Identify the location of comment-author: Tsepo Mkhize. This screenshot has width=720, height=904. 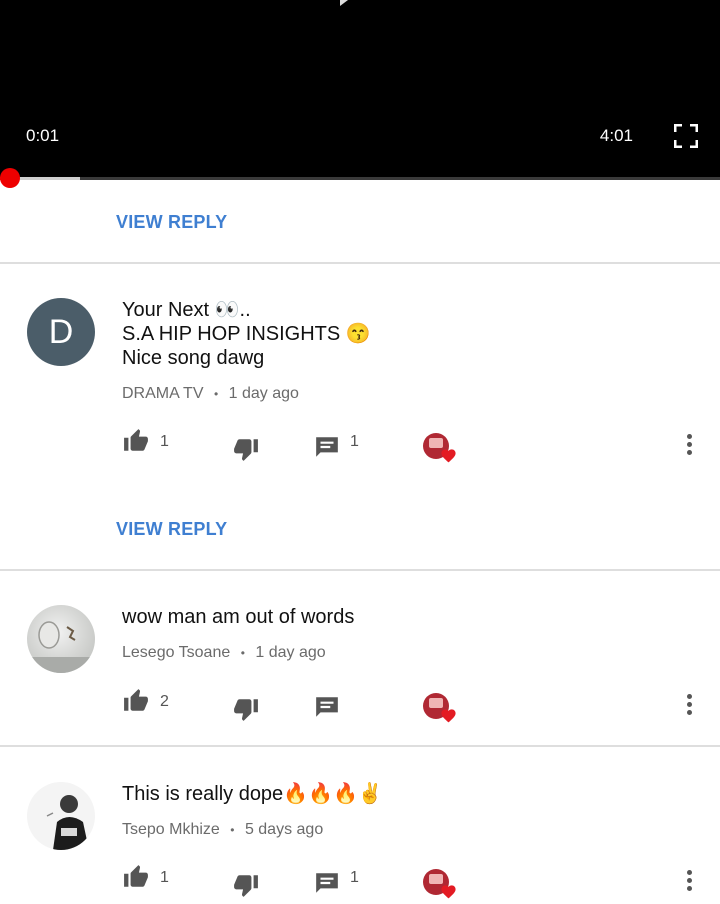
(171, 829).